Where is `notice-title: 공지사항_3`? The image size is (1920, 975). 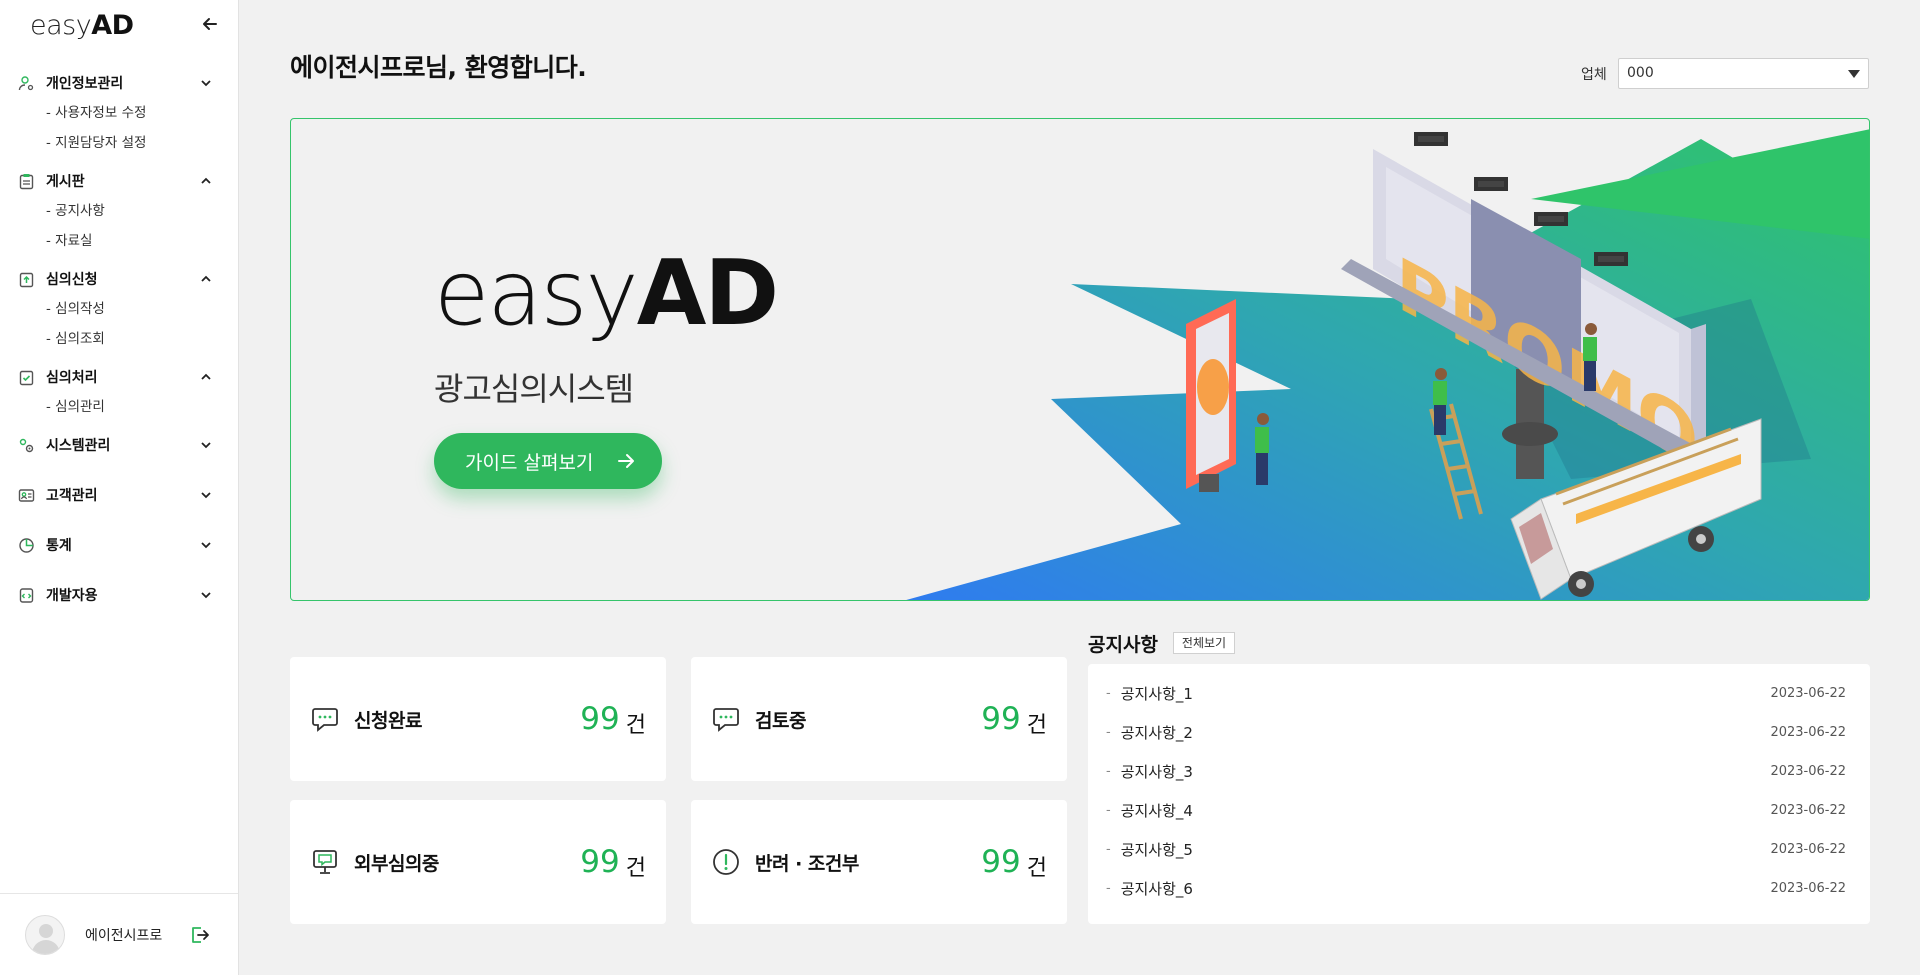 notice-title: 공지사항_3 is located at coordinates (1156, 772).